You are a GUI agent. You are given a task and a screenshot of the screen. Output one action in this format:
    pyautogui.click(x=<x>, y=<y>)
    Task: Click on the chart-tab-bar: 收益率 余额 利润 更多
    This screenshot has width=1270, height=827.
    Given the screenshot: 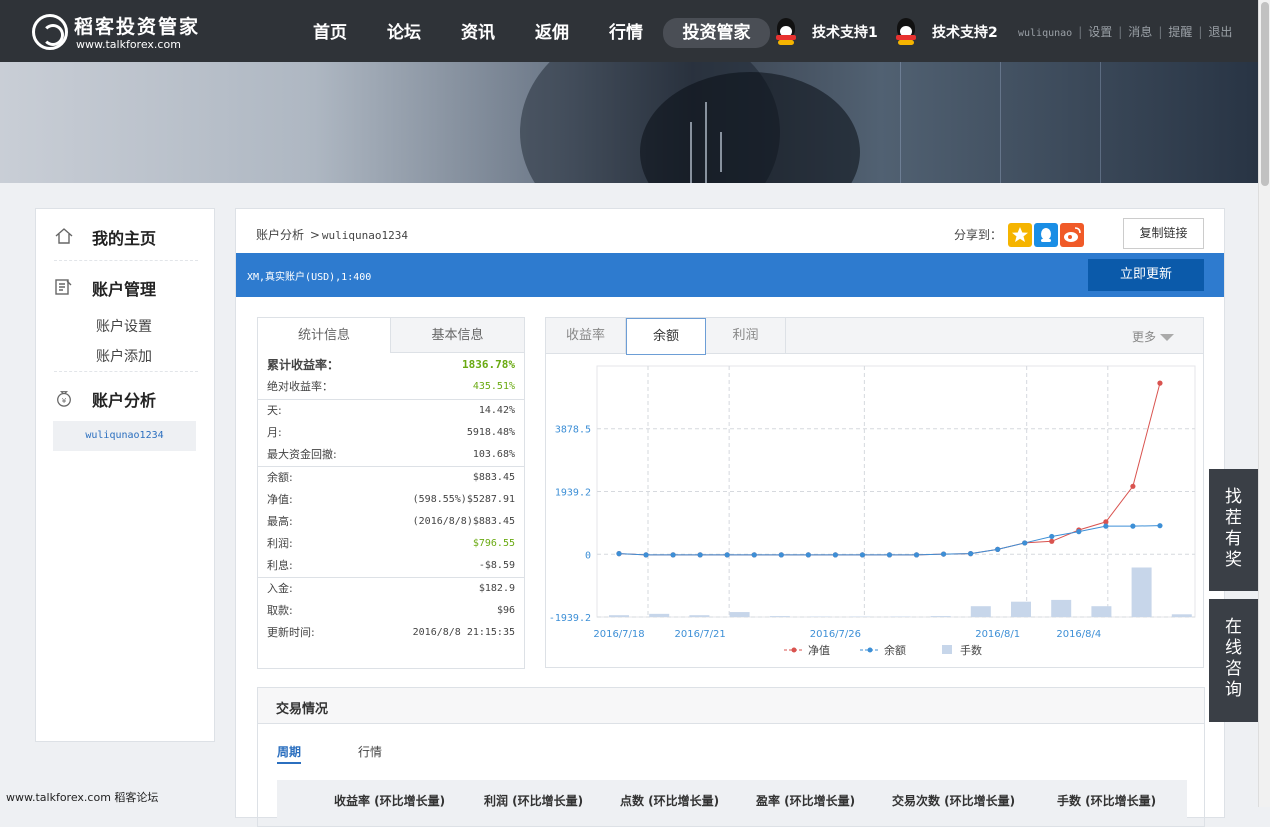 What is the action you would take?
    pyautogui.click(x=874, y=336)
    